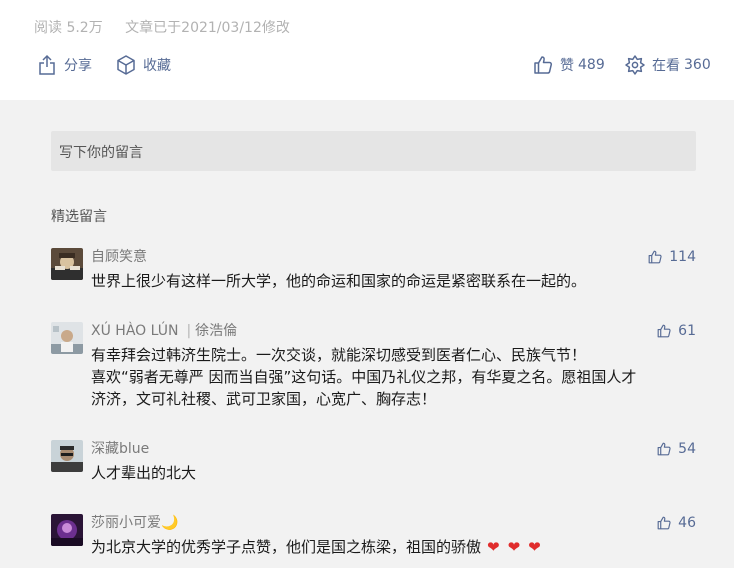  What do you see at coordinates (126, 65) in the screenshot?
I see `cube-icon` at bounding box center [126, 65].